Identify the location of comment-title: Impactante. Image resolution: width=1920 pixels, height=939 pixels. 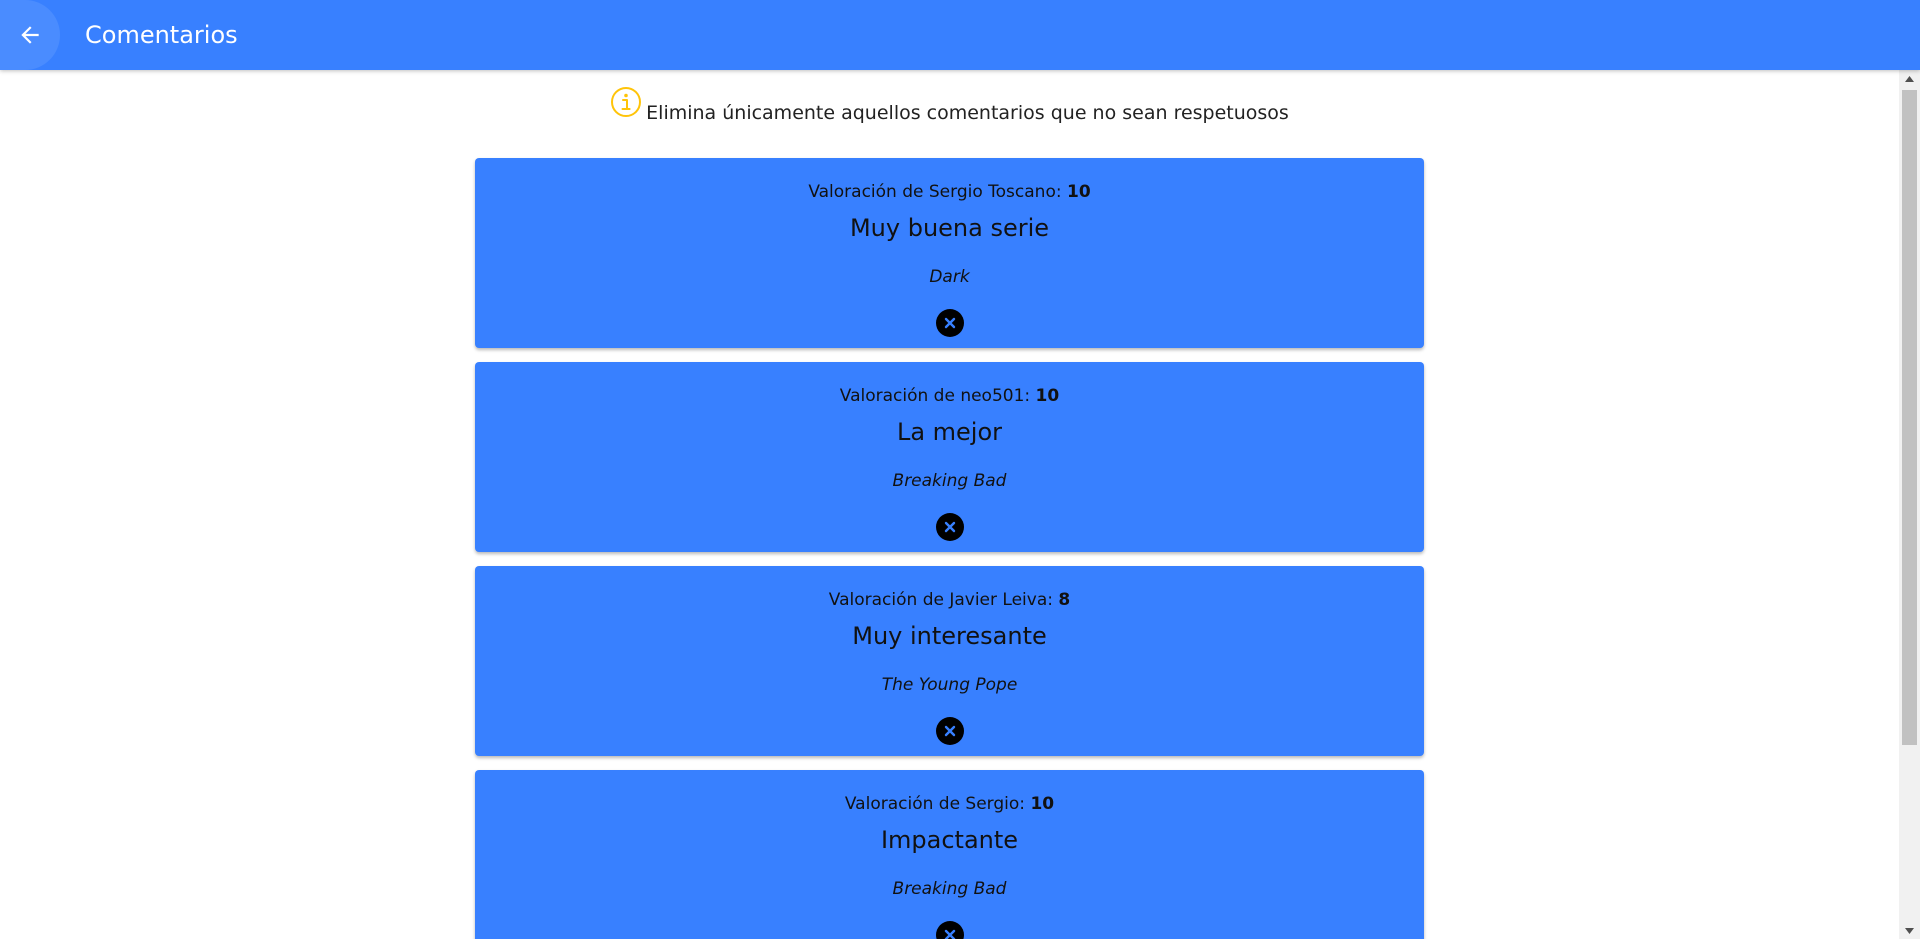
(949, 840).